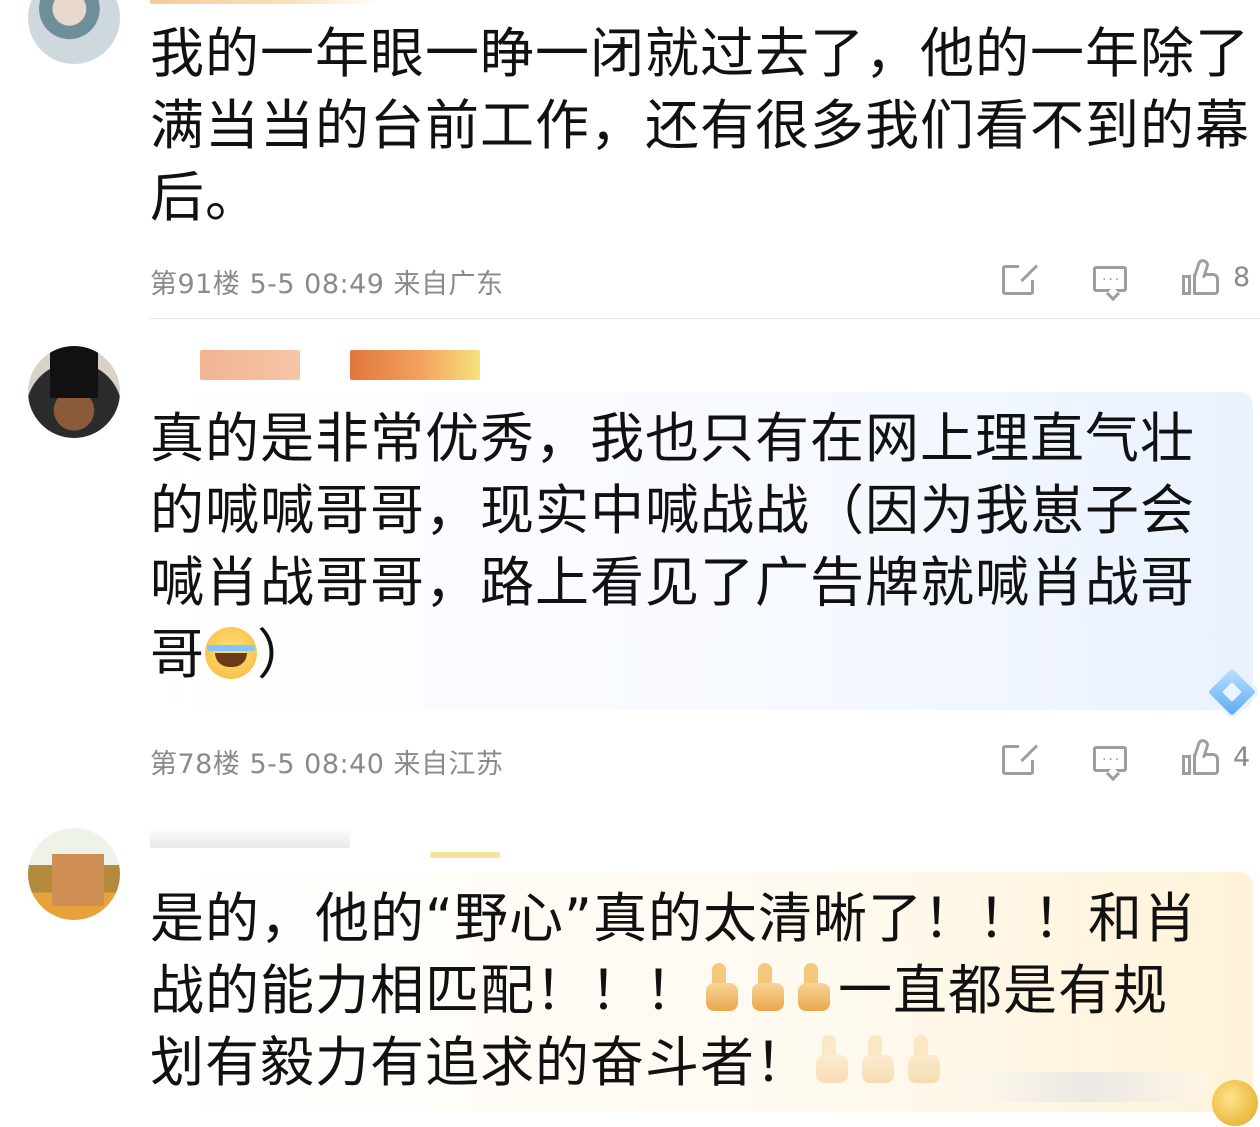  Describe the element at coordinates (317, 764) in the screenshot. I see `comment-time: 5-5 08:40` at that location.